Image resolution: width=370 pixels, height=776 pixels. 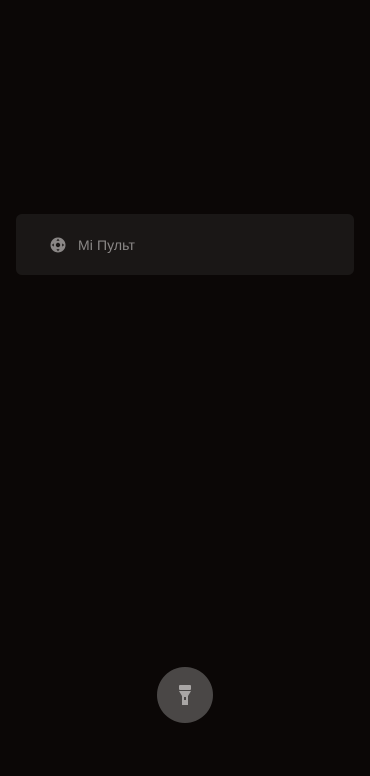 I want to click on mi-remote-shortcut: Mi Пульт, so click(x=185, y=244).